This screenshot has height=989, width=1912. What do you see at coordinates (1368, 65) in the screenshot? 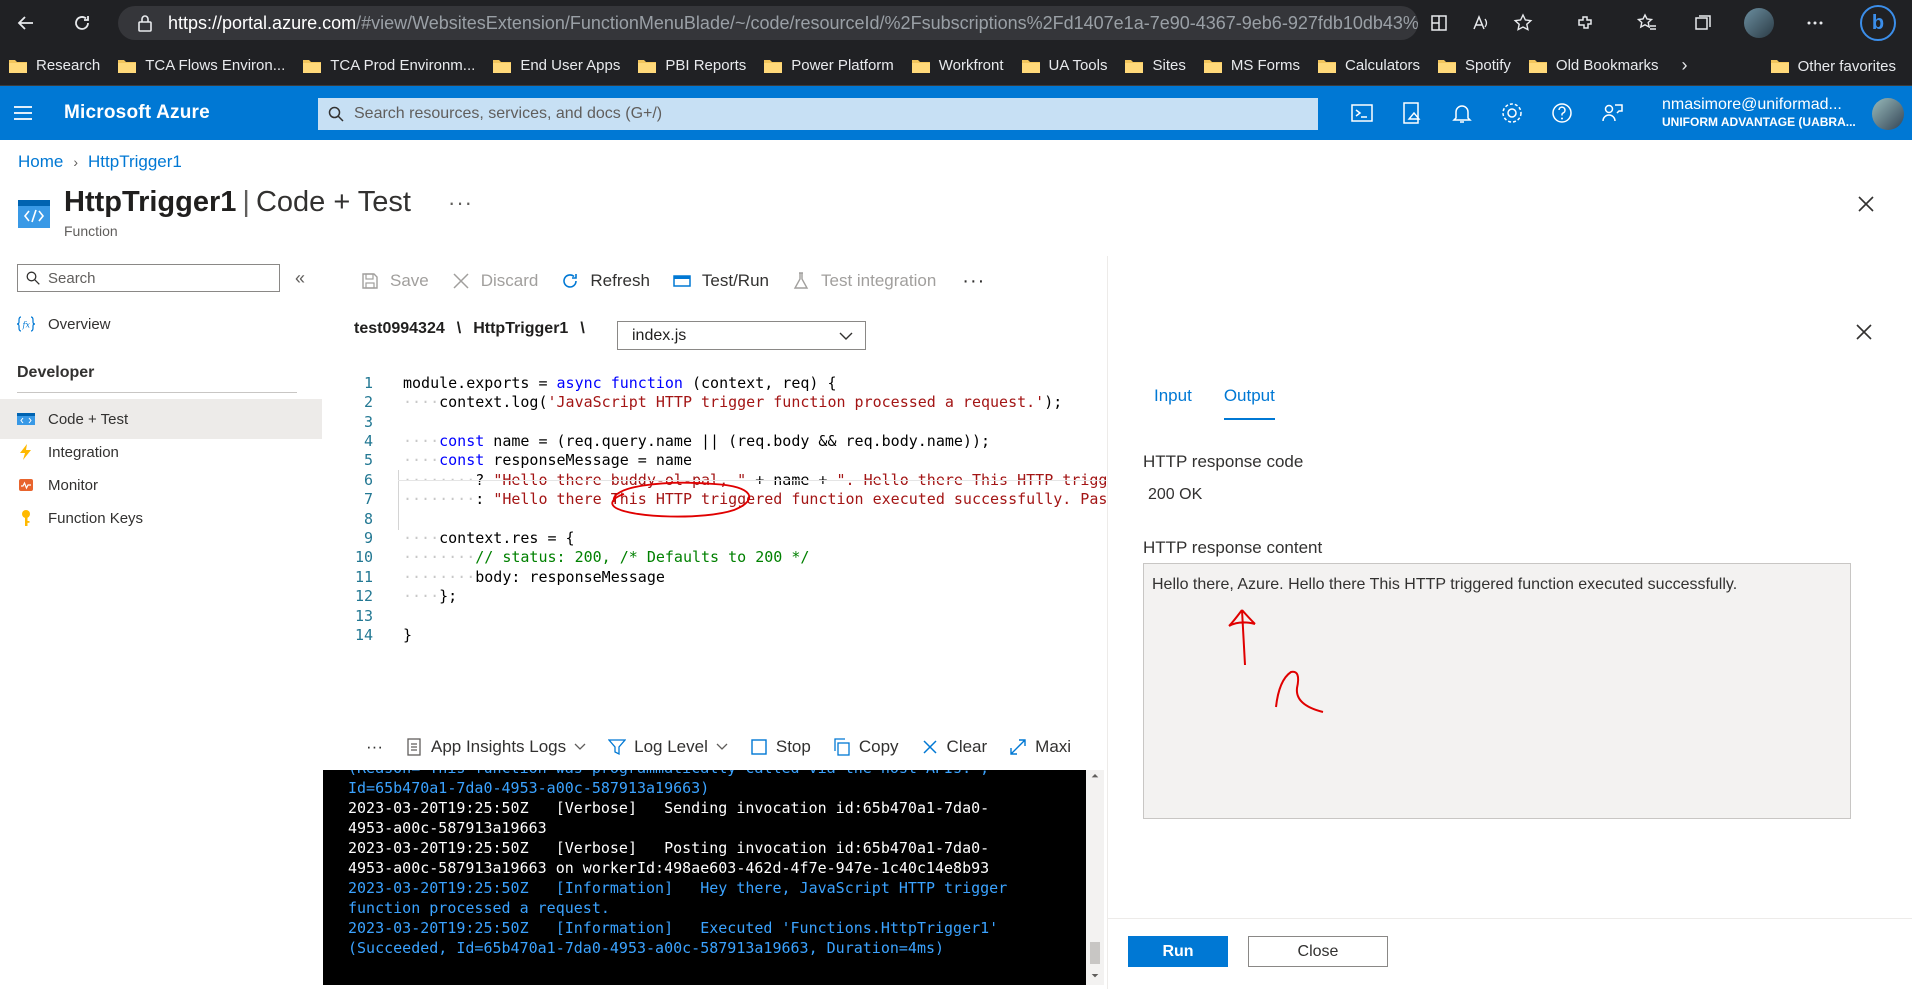
I see `bookmark-item: Calculators` at bounding box center [1368, 65].